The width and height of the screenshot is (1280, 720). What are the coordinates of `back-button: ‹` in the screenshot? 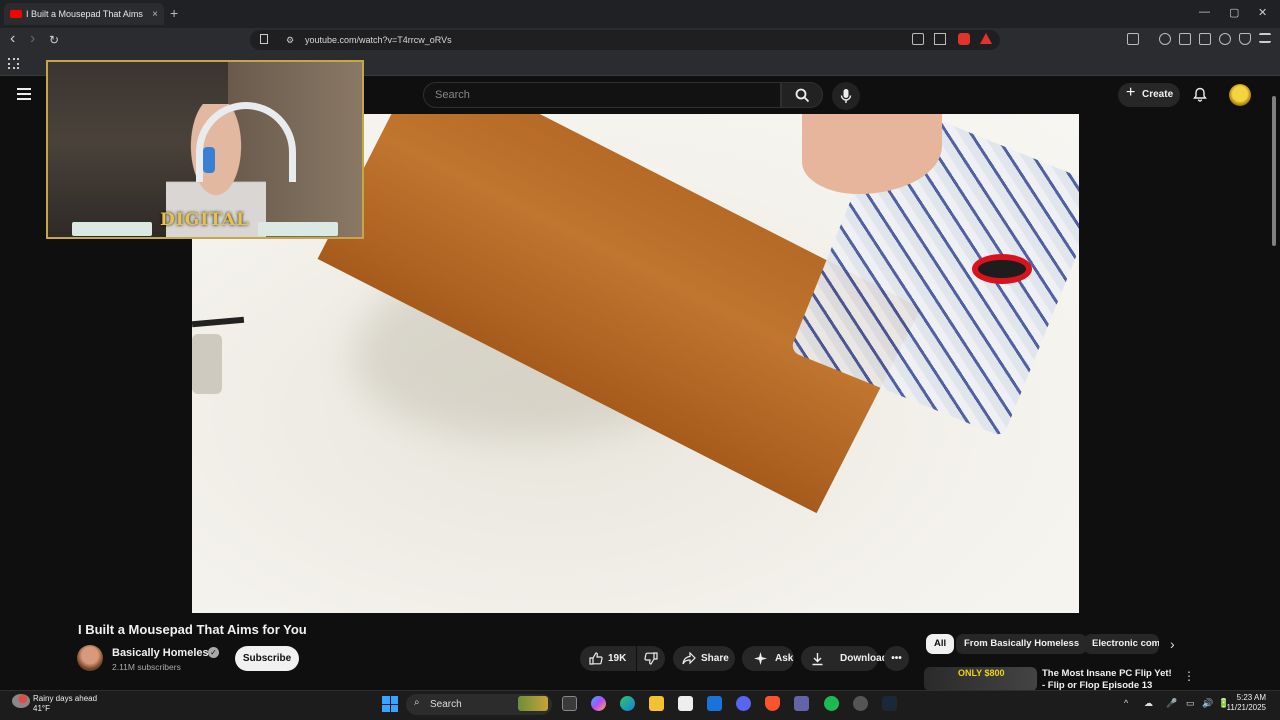 It's located at (12, 39).